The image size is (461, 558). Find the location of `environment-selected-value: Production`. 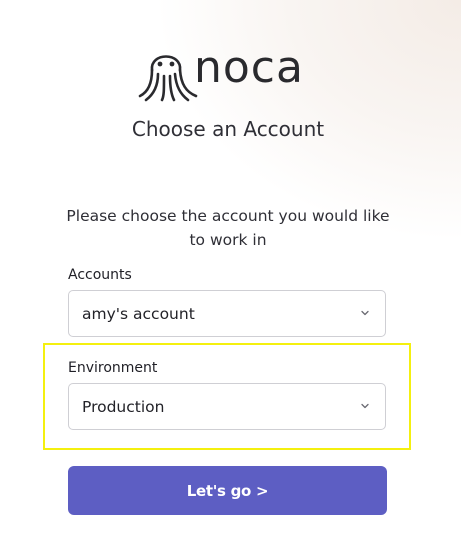

environment-selected-value: Production is located at coordinates (123, 407).